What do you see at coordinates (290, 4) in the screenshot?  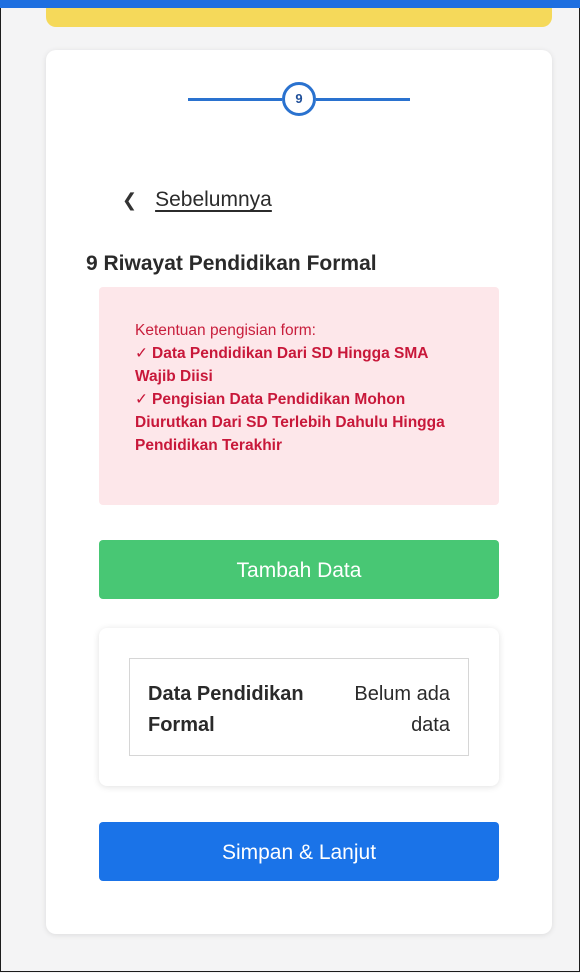 I see `top-header-strip` at bounding box center [290, 4].